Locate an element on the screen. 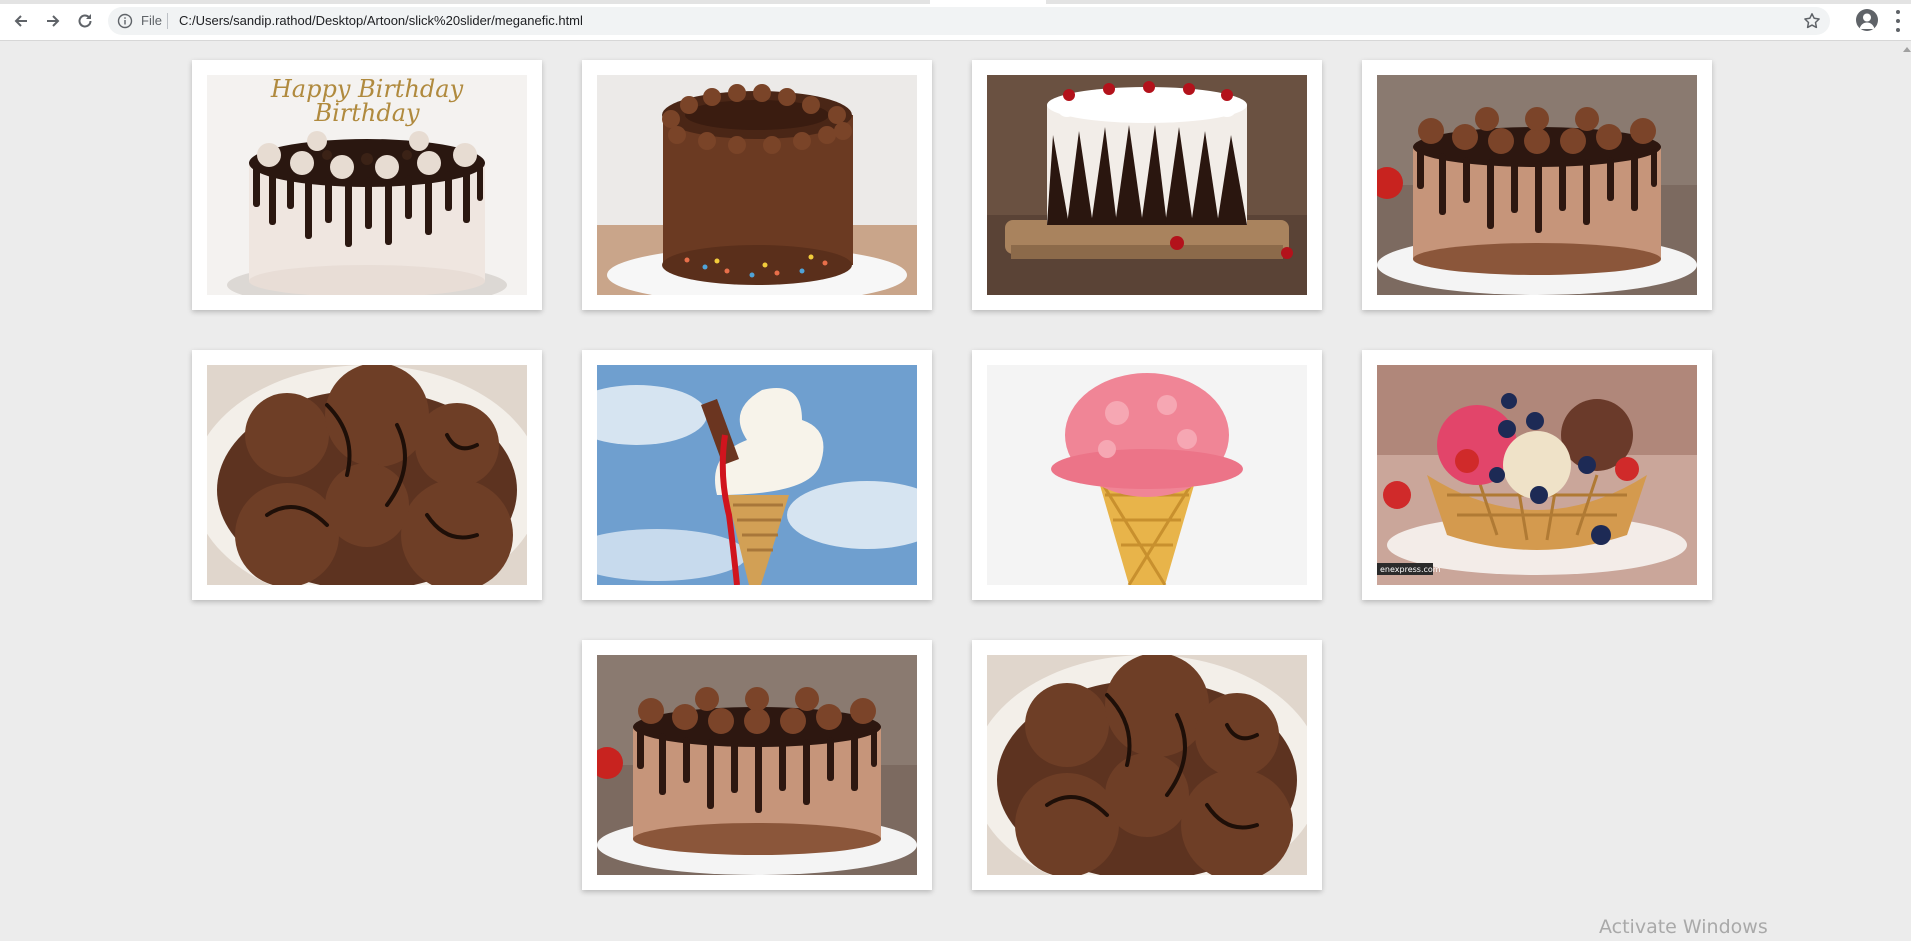 Image resolution: width=1911 pixels, height=941 pixels. profile-button is located at coordinates (1867, 20).